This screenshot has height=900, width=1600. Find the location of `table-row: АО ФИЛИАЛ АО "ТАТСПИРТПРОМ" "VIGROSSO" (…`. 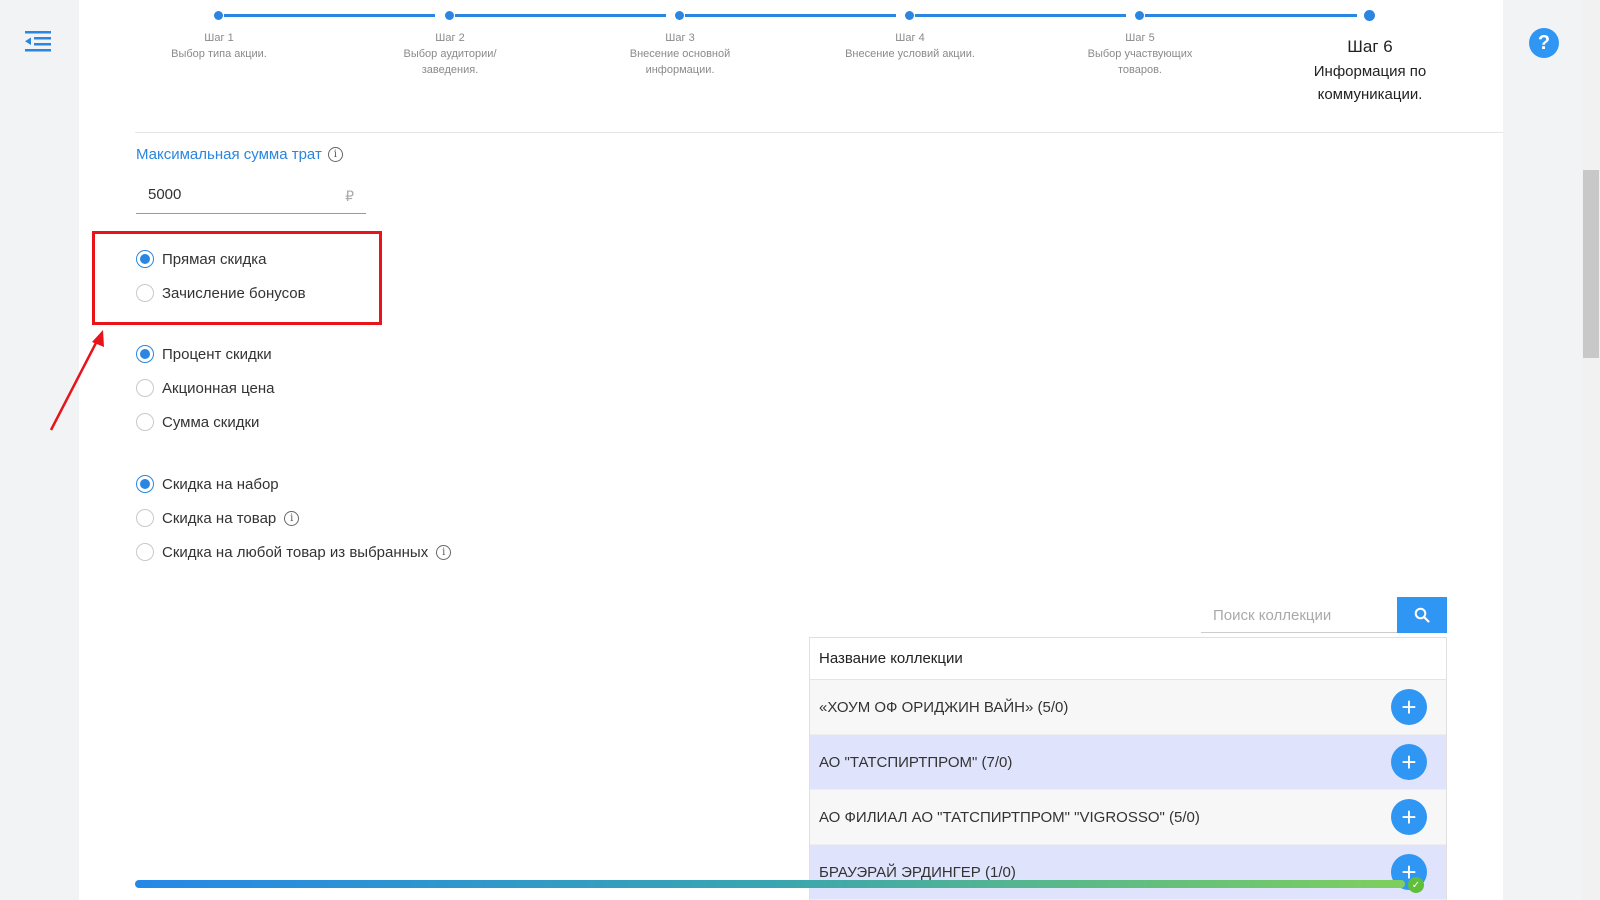

table-row: АО ФИЛИАЛ АО "ТАТСПИРТПРОМ" "VIGROSSO" (… is located at coordinates (1128, 817).